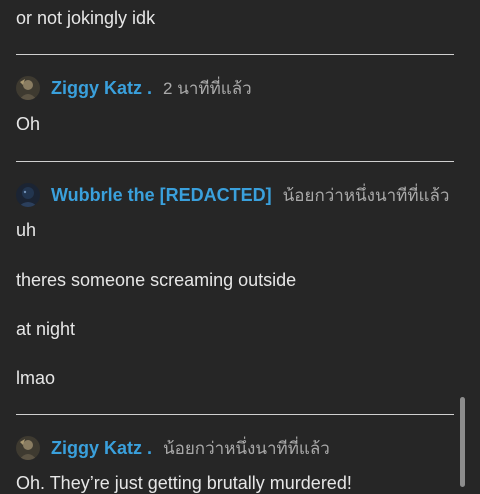 This screenshot has width=480, height=494. I want to click on post-header: Ziggy Katz . น้อยกว่าหนึ่งนาทีที่แล้ว, so click(173, 448).